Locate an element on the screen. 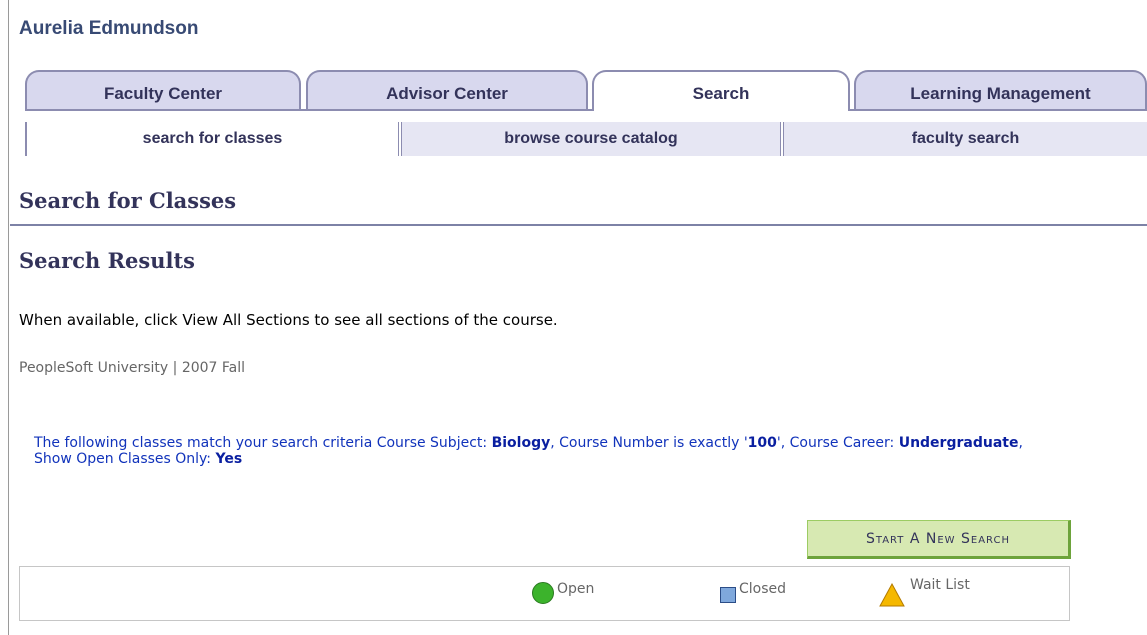 The height and width of the screenshot is (635, 1147). criteria-number-label: , Course Number is exactly ' is located at coordinates (649, 443).